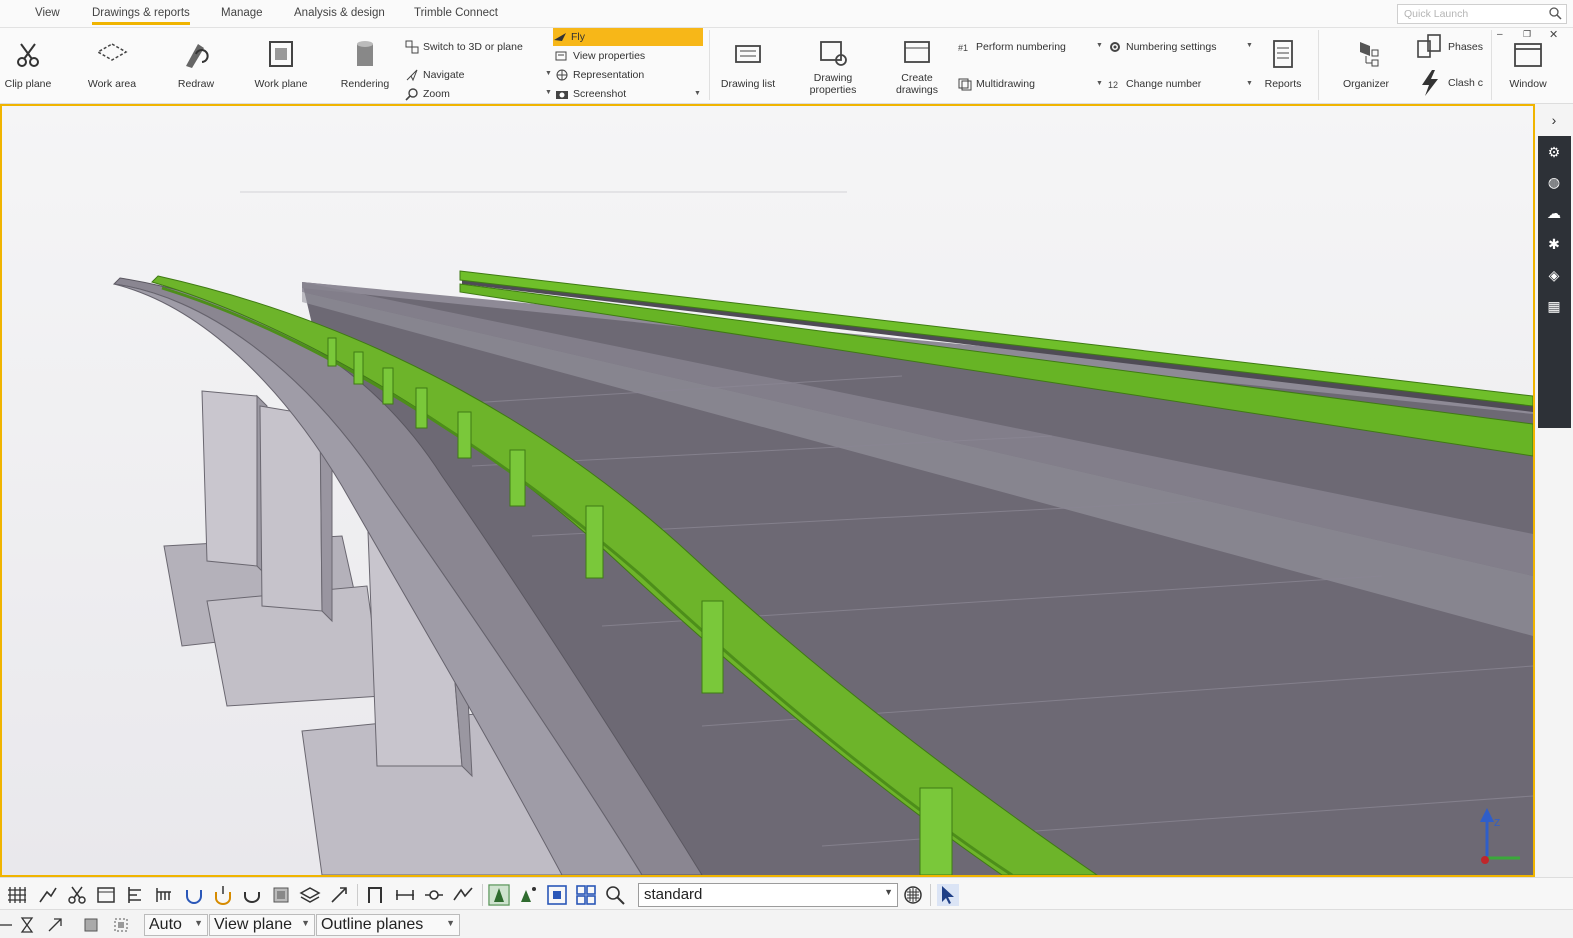  I want to click on selection-filter-select: standard ▼, so click(768, 895).